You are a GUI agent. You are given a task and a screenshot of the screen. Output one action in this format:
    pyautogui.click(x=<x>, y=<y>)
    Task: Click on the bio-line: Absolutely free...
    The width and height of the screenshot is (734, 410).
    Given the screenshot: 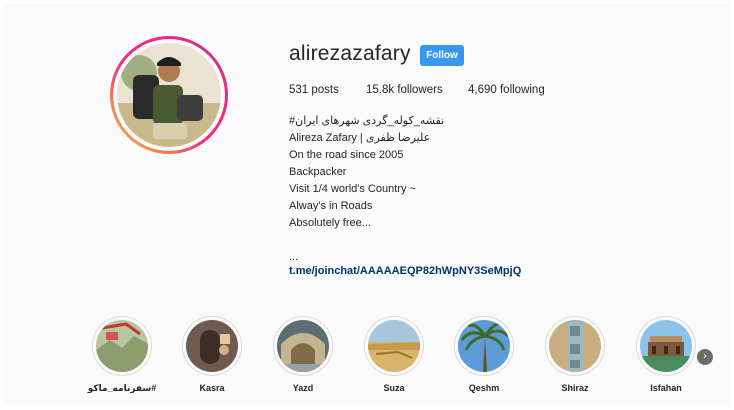 What is the action you would take?
    pyautogui.click(x=330, y=223)
    